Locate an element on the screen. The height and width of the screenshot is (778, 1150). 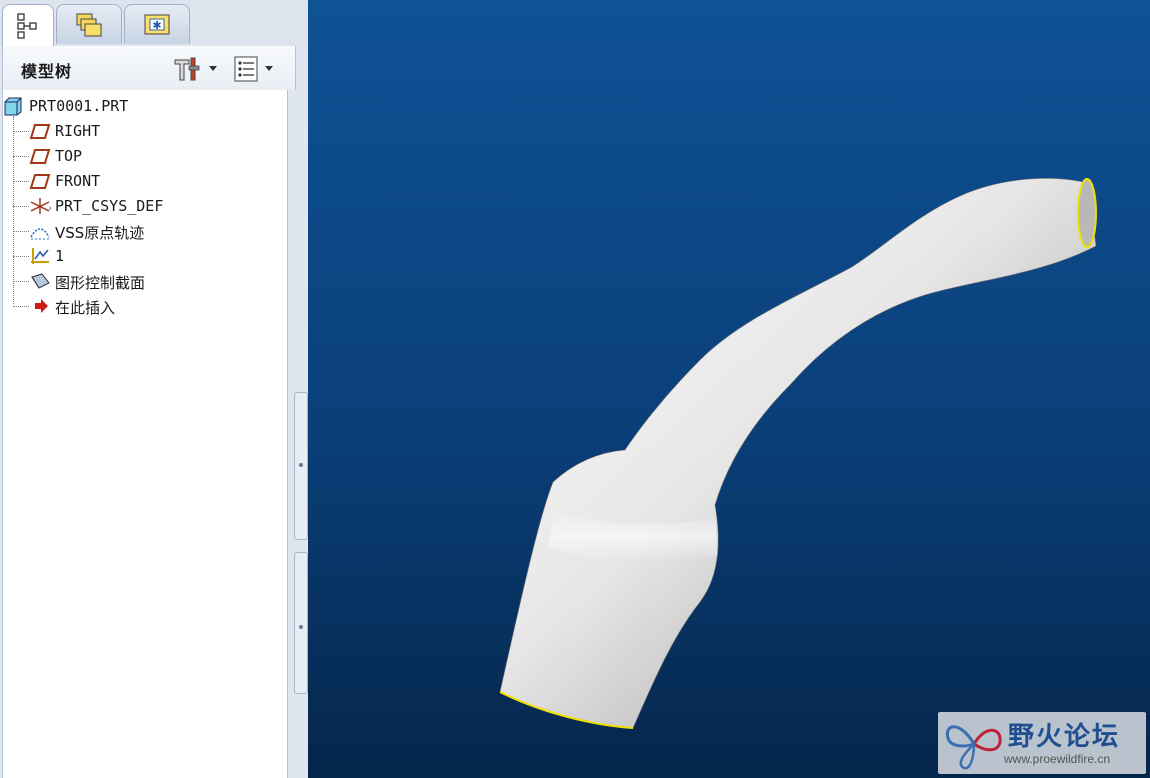
tree-item-label: FRONT is located at coordinates (78, 181).